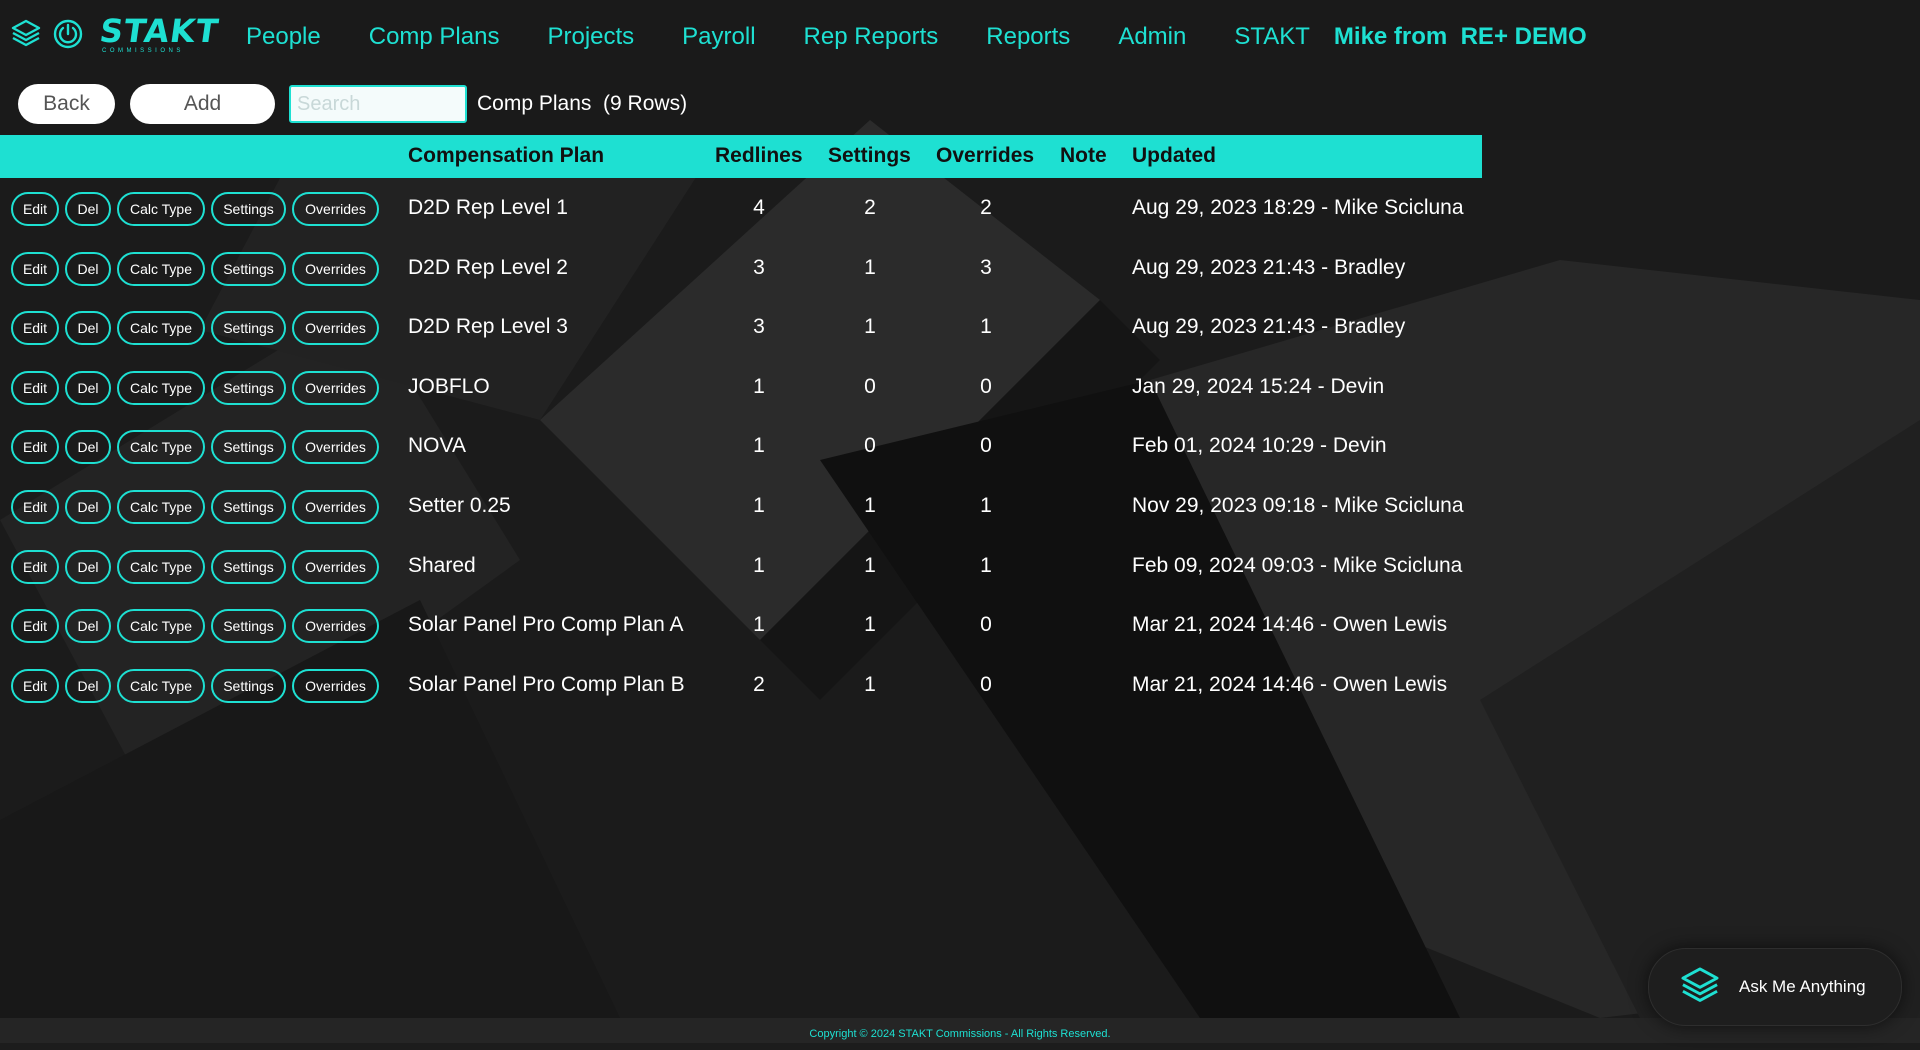 This screenshot has width=1920, height=1050. What do you see at coordinates (871, 37) in the screenshot?
I see `nav-item-rep-reports: Rep Reports` at bounding box center [871, 37].